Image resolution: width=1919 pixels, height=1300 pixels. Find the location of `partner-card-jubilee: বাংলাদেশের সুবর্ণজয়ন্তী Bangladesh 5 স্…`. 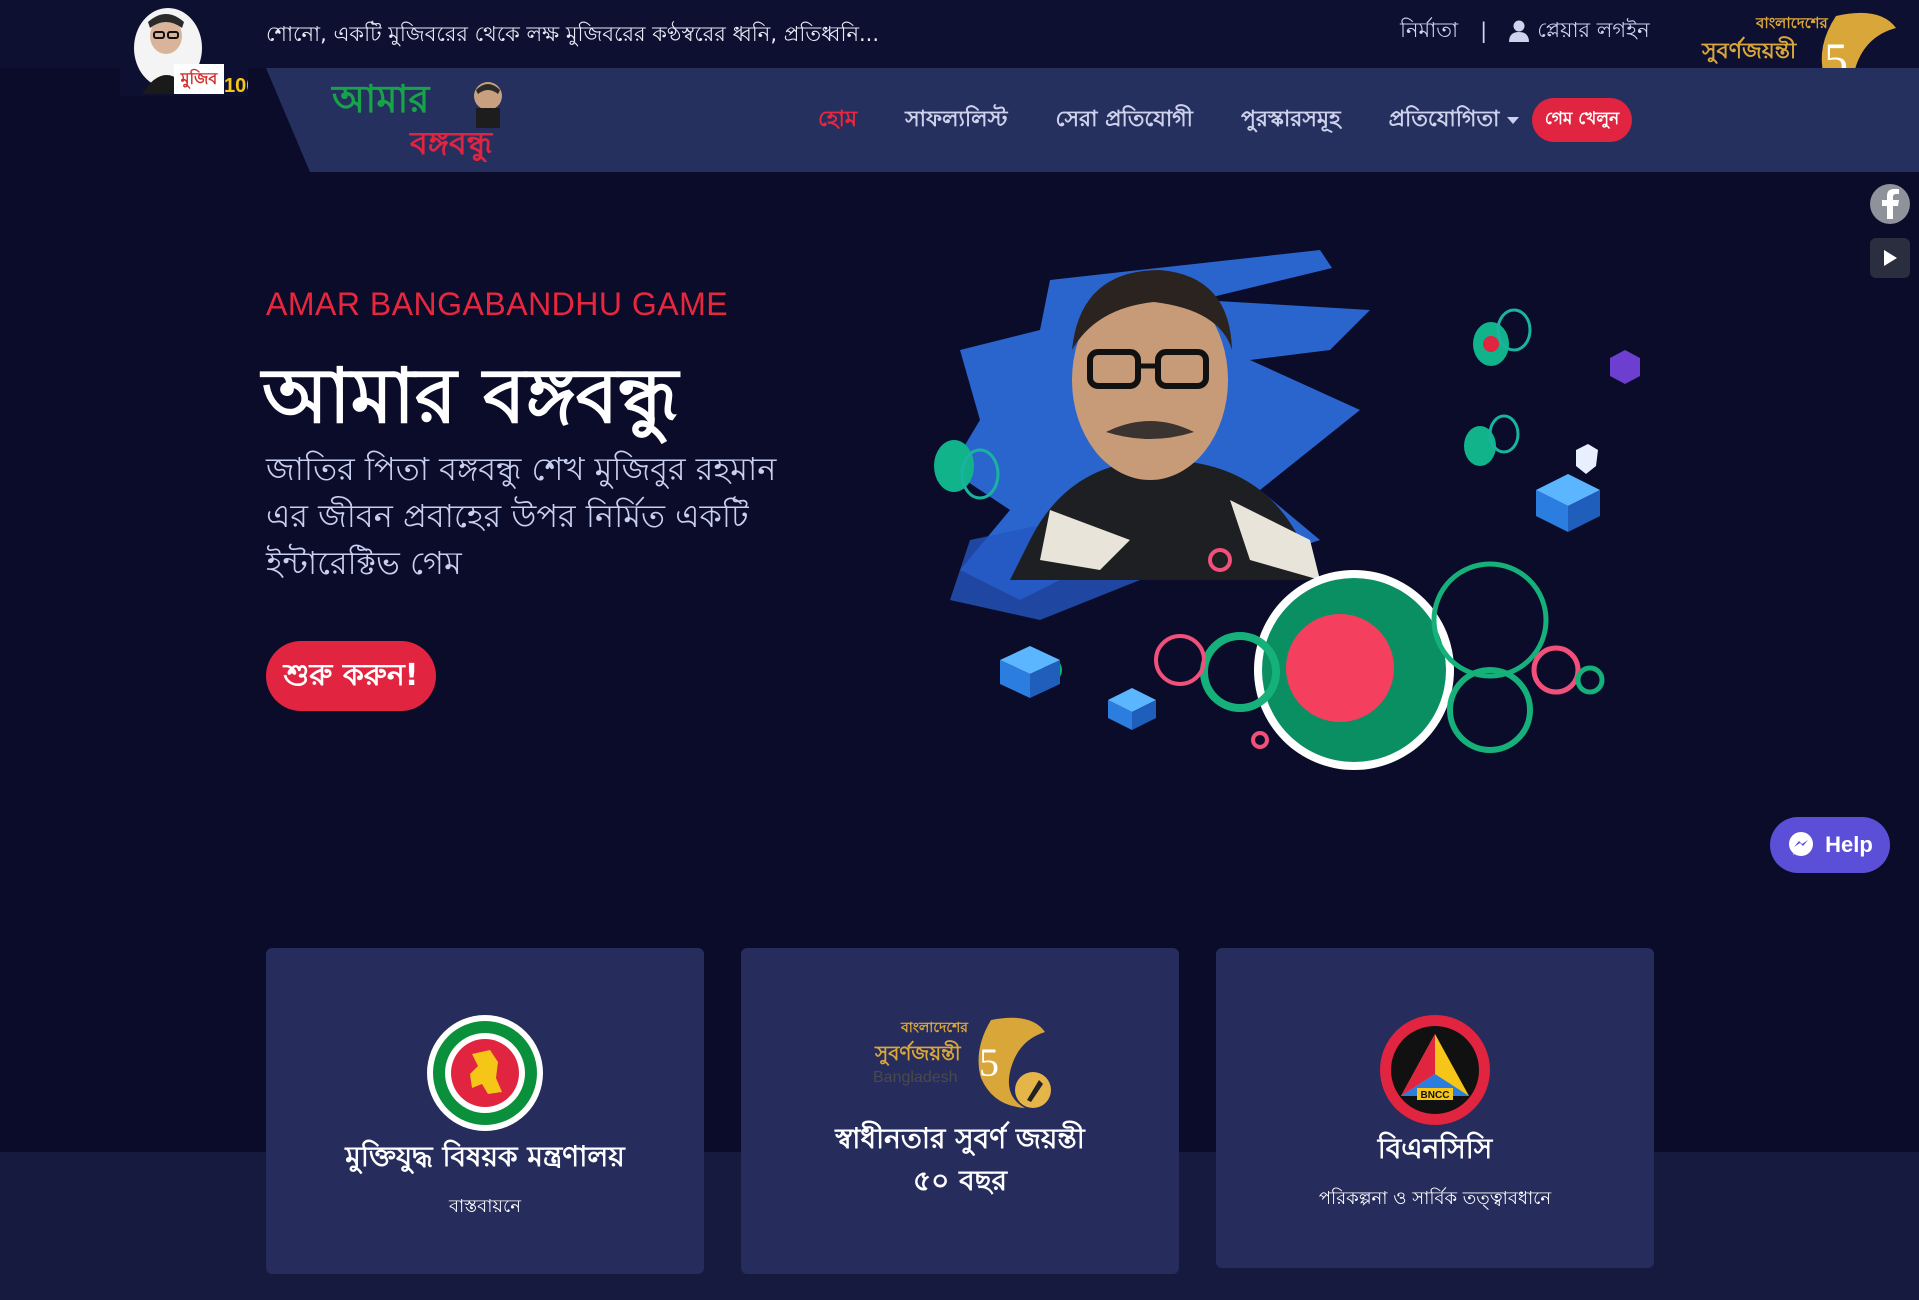

partner-card-jubilee: বাংলাদেশের সুবর্ণজয়ন্তী Bangladesh 5 স্… is located at coordinates (960, 1111).